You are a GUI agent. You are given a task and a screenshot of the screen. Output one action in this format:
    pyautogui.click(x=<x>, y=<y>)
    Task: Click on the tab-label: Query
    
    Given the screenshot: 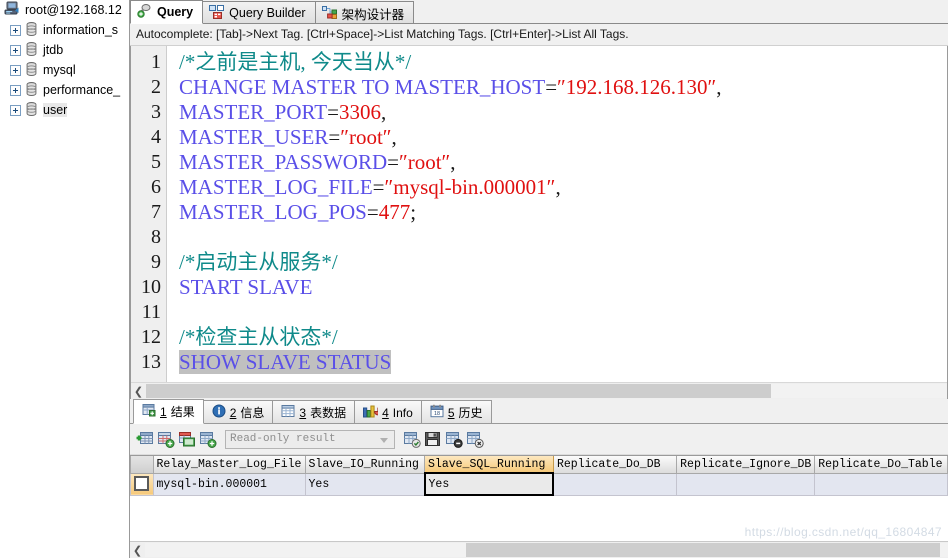 What is the action you would take?
    pyautogui.click(x=175, y=12)
    